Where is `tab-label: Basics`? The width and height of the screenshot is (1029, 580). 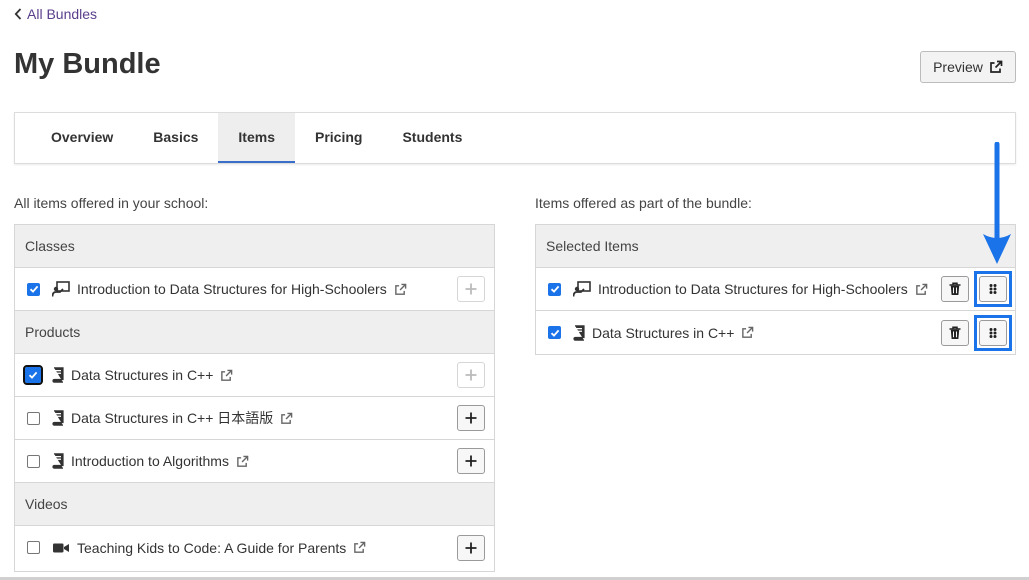
tab-label: Basics is located at coordinates (176, 137).